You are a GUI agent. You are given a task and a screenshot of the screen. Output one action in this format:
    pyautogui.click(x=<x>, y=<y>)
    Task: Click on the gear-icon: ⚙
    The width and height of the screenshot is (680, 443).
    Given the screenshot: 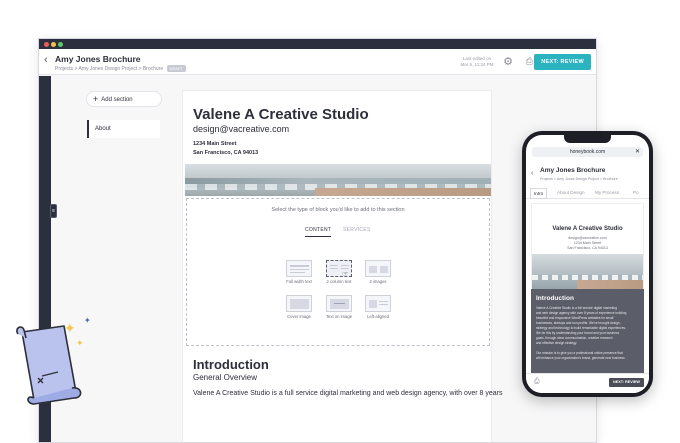 What is the action you would take?
    pyautogui.click(x=508, y=61)
    